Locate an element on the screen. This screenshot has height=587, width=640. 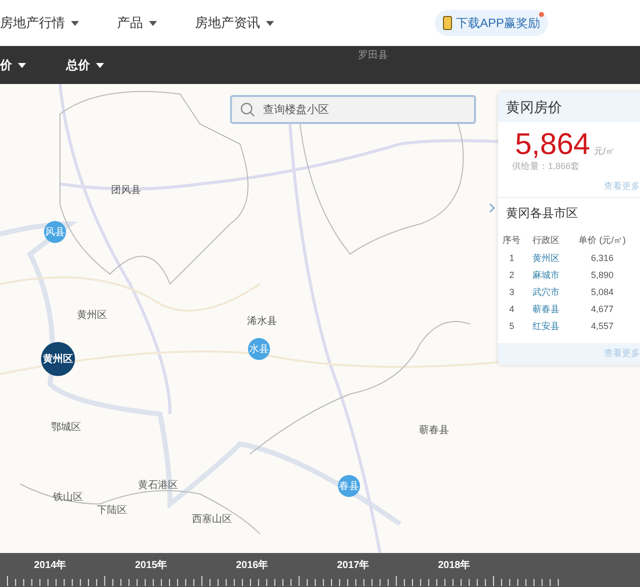
timeline-year: 2018年 is located at coordinates (454, 565).